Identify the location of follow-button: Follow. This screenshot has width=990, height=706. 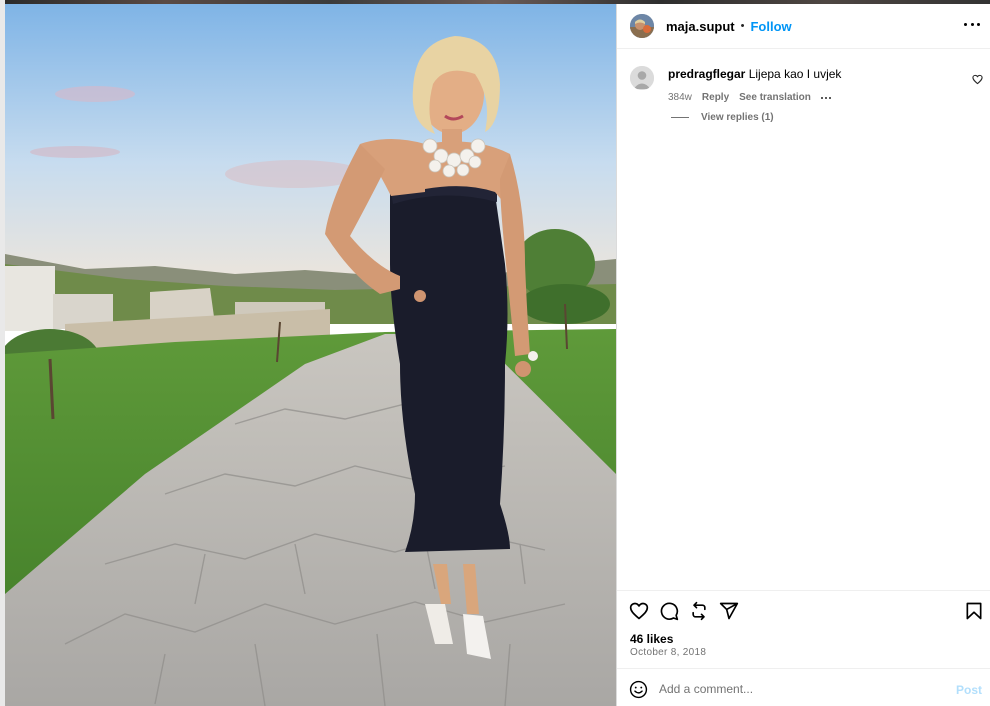
(770, 26).